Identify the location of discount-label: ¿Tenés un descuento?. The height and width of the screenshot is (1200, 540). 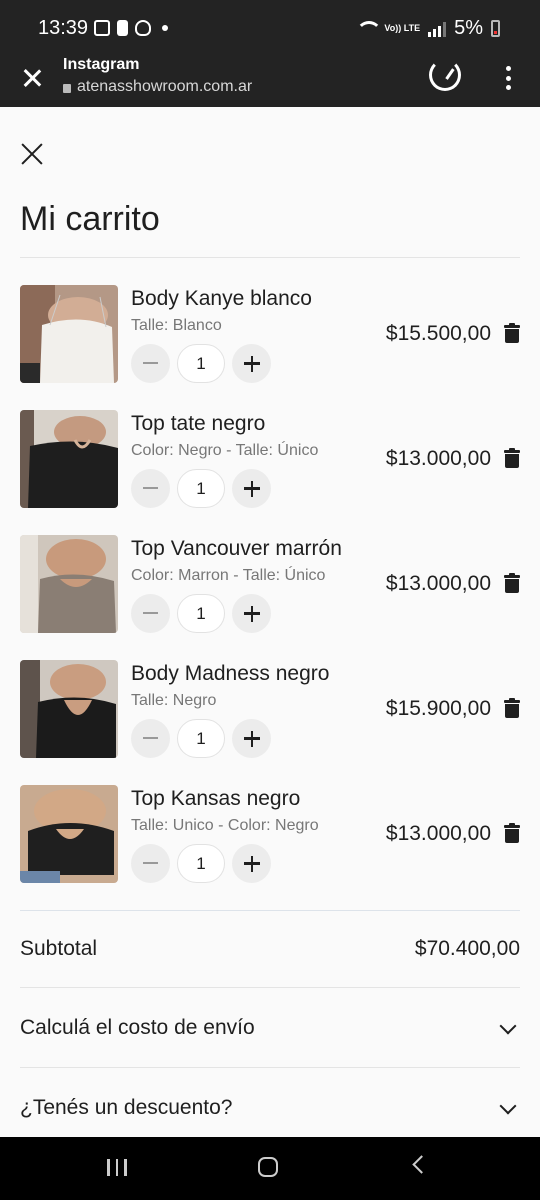
(126, 1107).